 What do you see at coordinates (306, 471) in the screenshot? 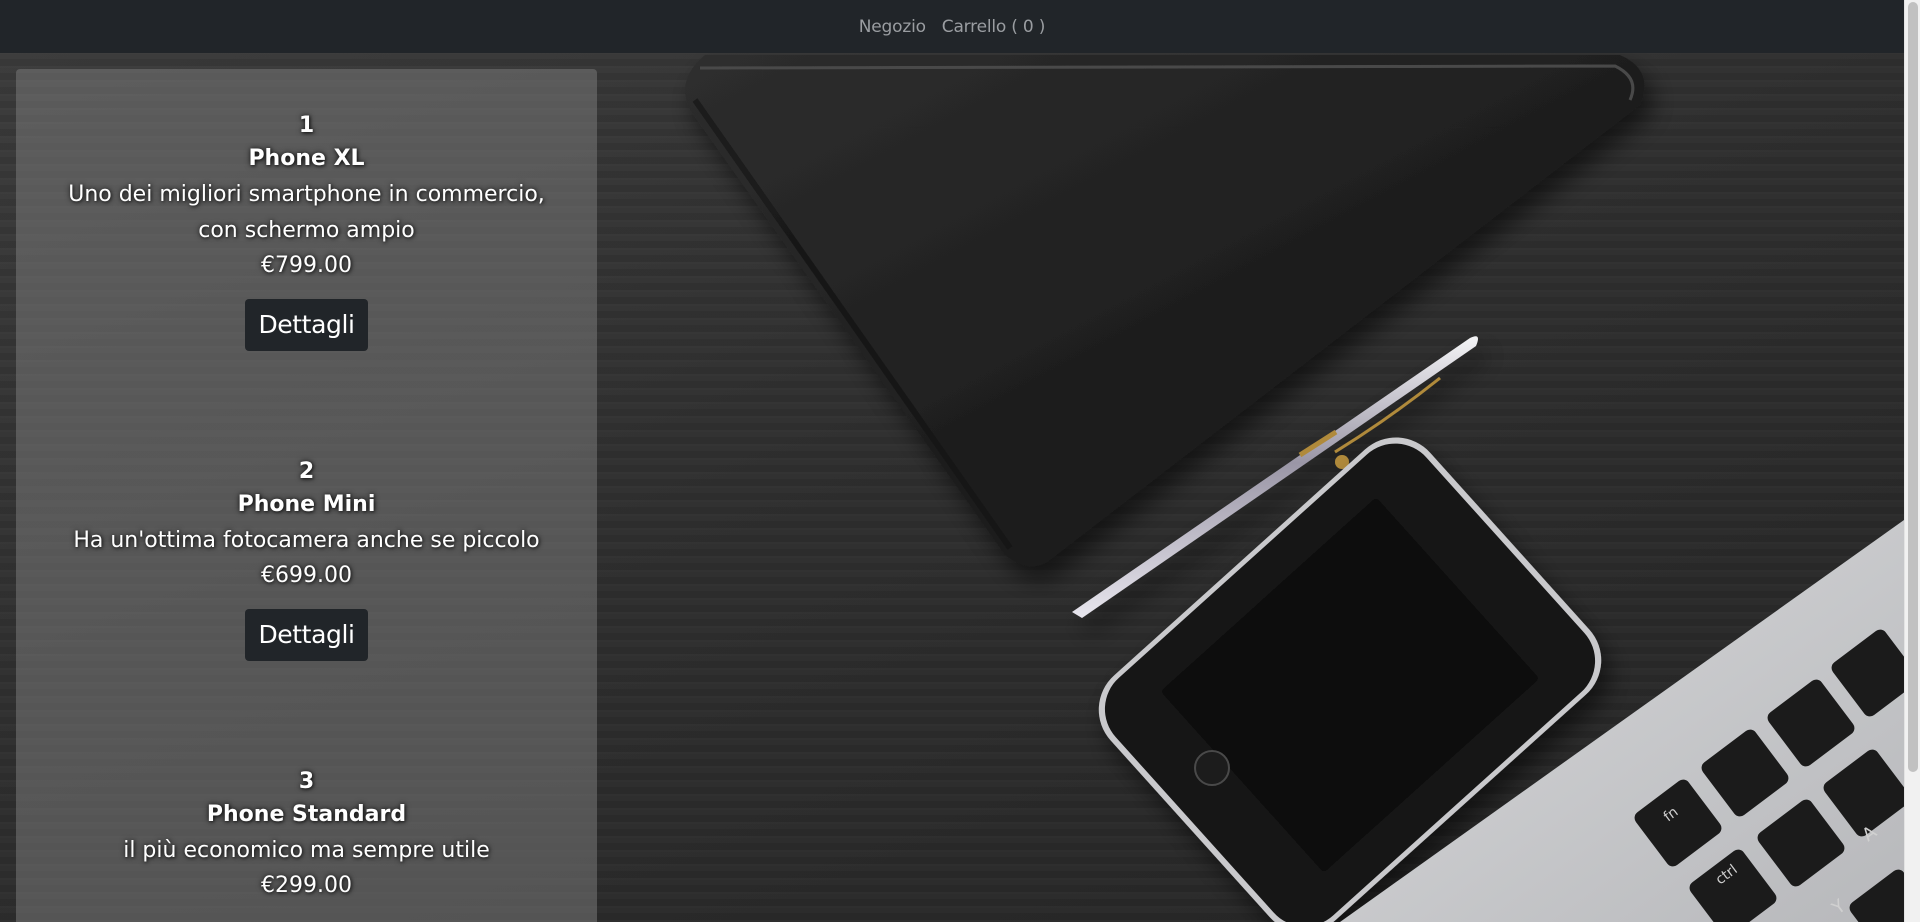
I see `product-id: 2` at bounding box center [306, 471].